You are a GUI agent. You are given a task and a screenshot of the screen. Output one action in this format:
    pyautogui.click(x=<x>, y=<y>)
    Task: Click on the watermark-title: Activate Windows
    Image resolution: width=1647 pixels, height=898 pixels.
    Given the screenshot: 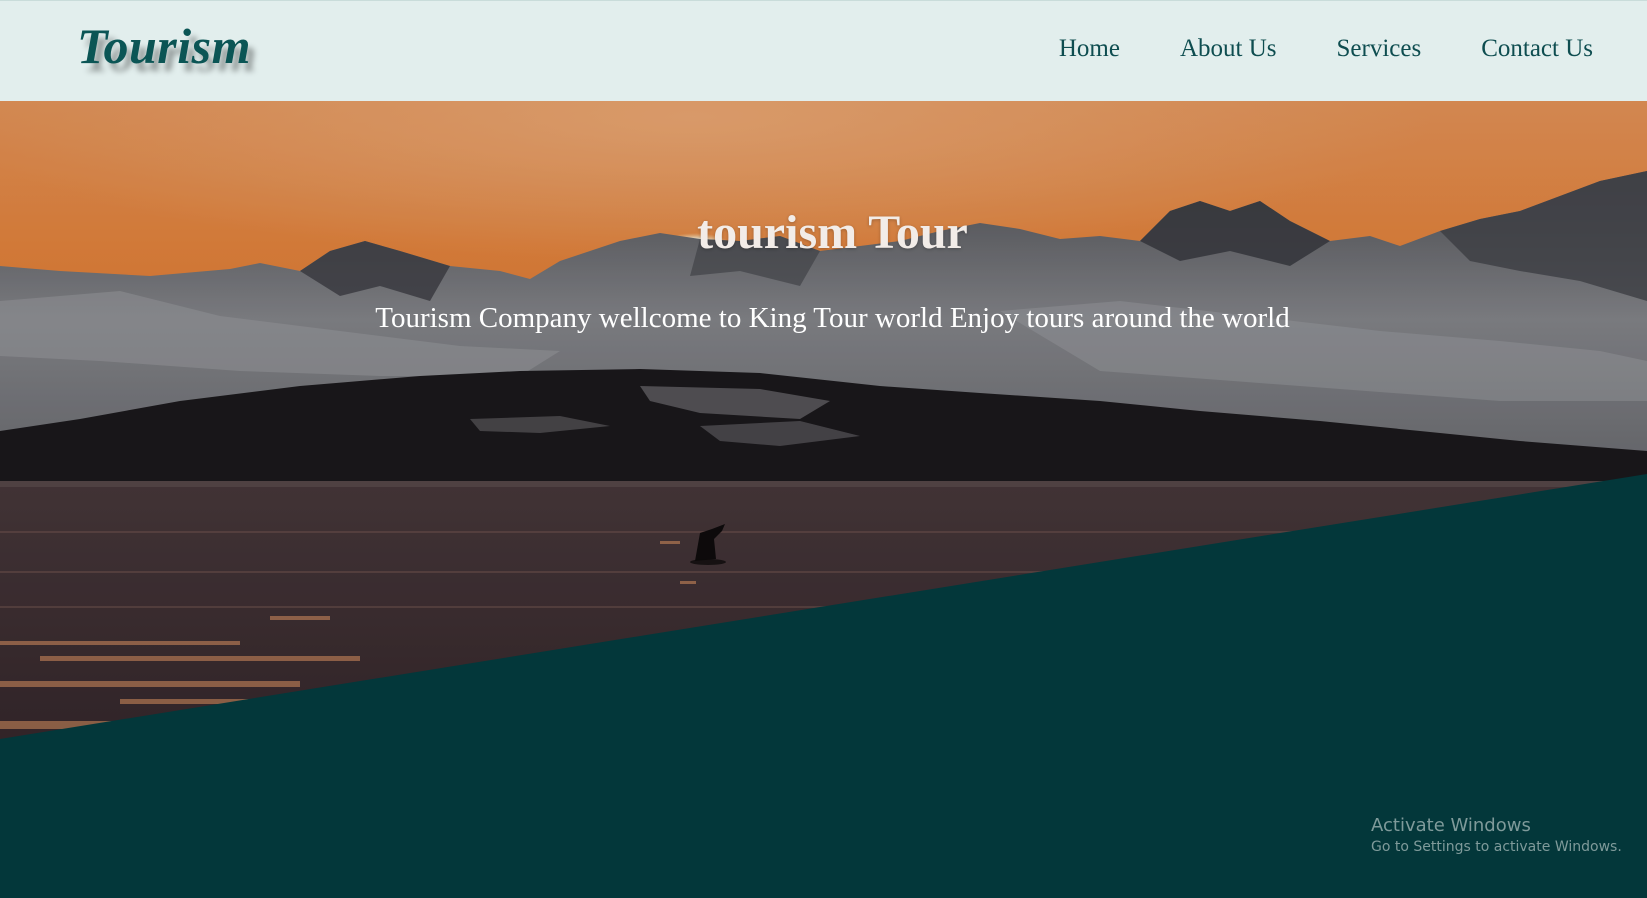 What is the action you would take?
    pyautogui.click(x=1451, y=825)
    